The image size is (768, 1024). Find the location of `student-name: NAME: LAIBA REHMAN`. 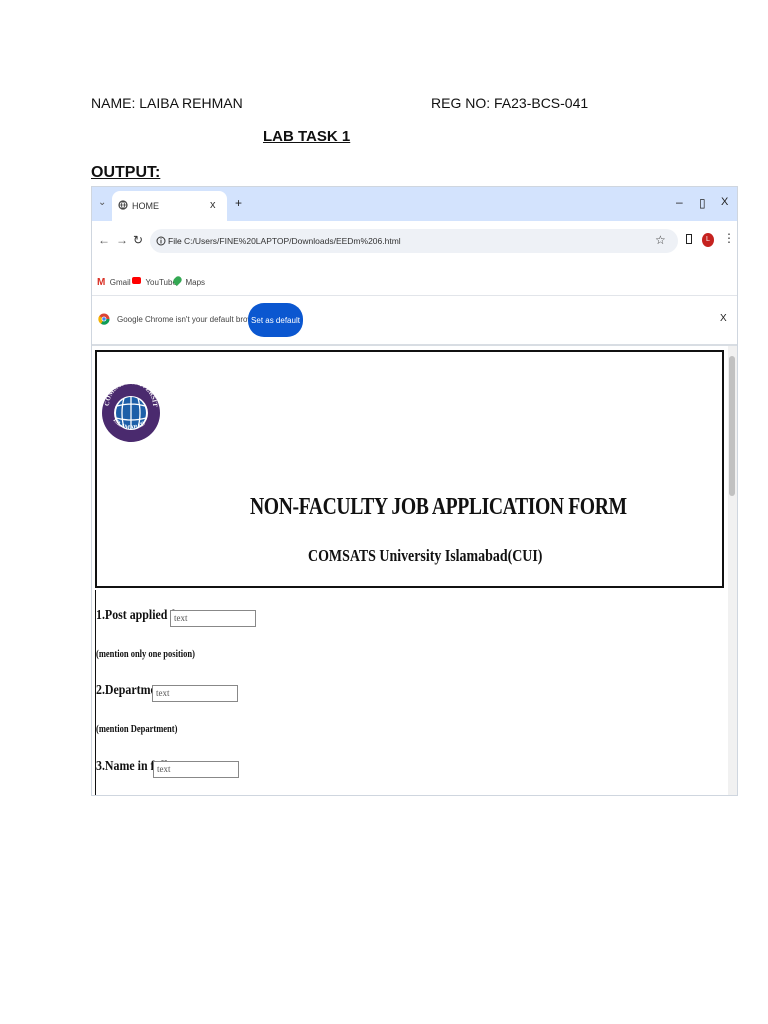

student-name: NAME: LAIBA REHMAN is located at coordinates (167, 103).